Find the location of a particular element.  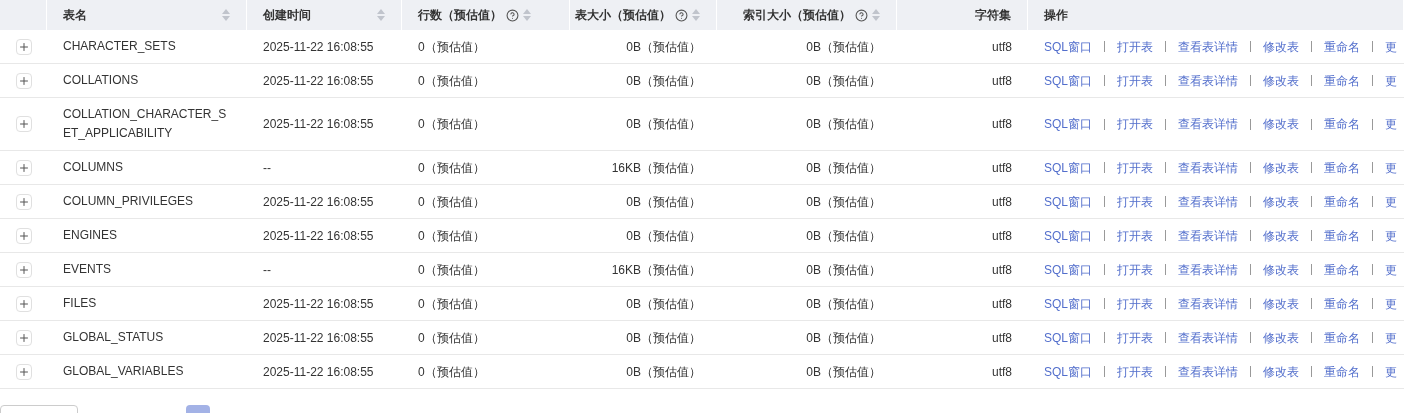

table-size: 16KB（预估值） is located at coordinates (656, 270).